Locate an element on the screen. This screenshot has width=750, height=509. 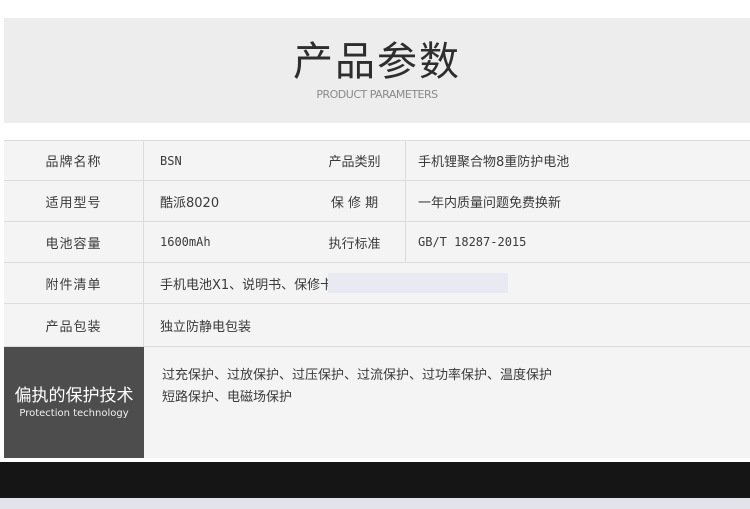
row-label: 电池容量 is located at coordinates (74, 242).